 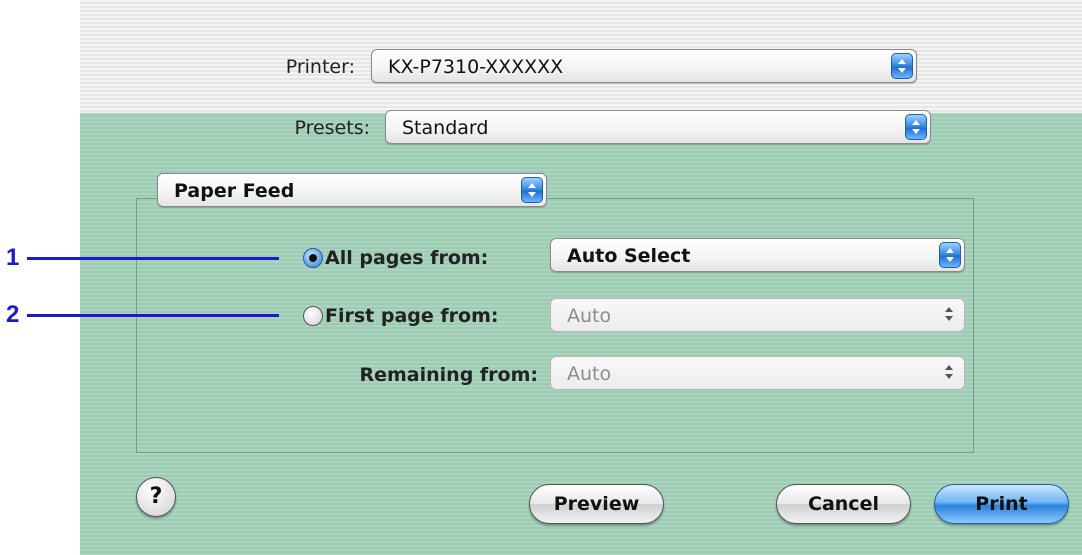 I want to click on callout-number-2: 2, so click(x=13, y=314).